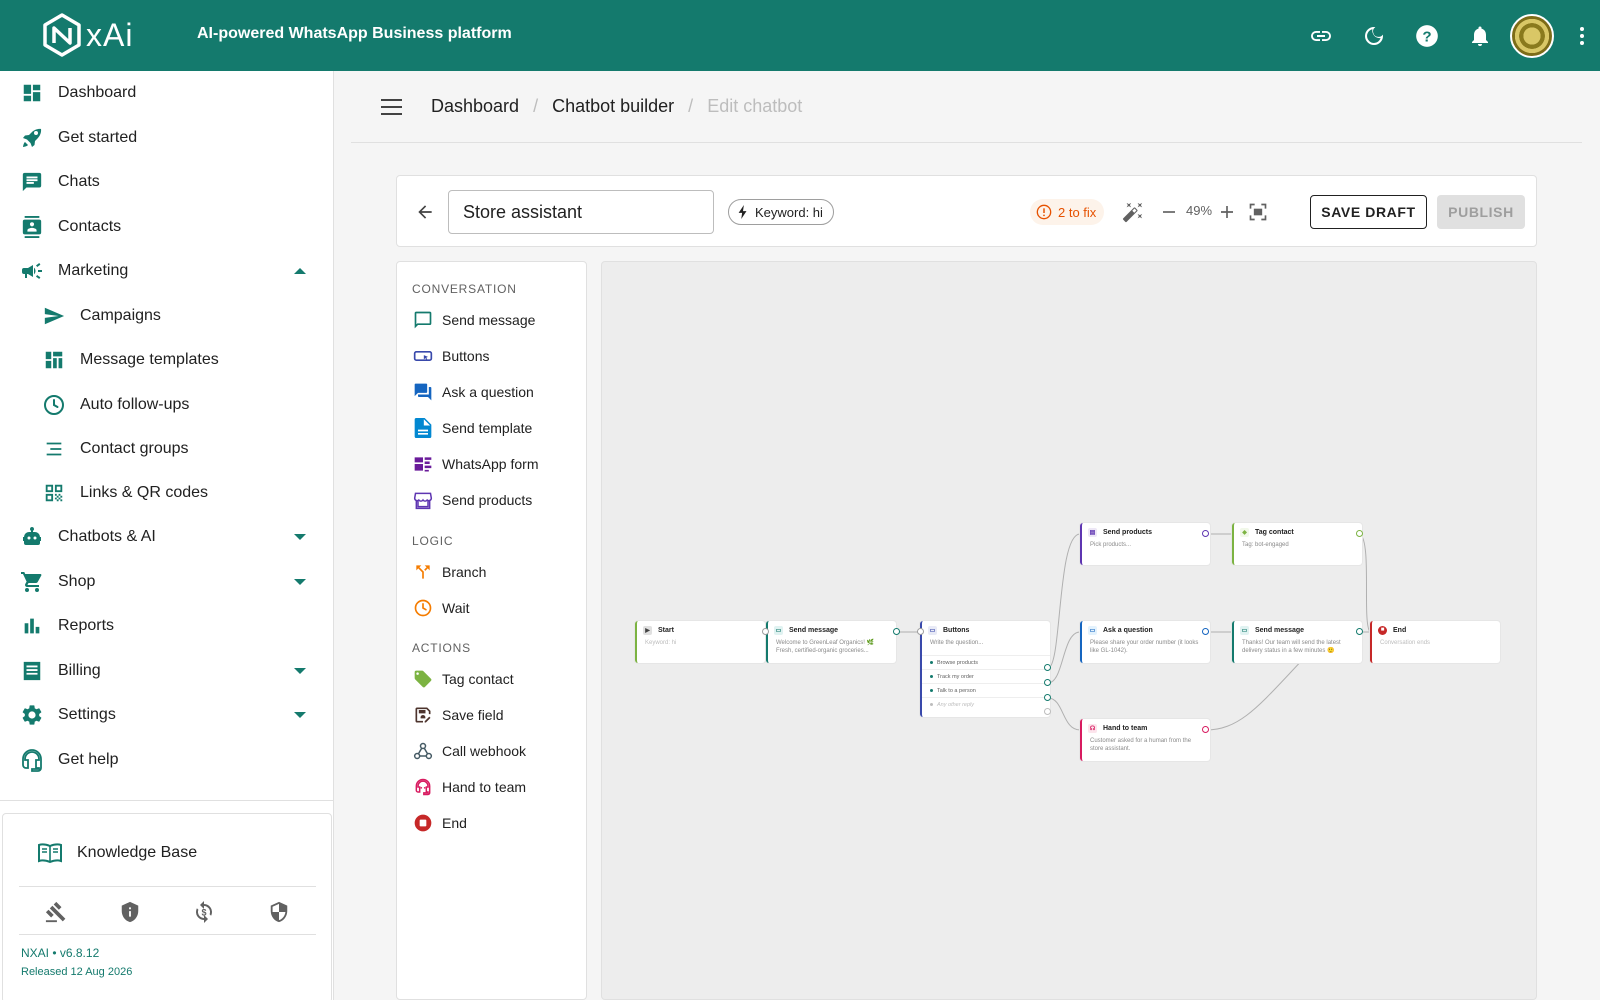  What do you see at coordinates (354, 33) in the screenshot?
I see `app-tagline: AI-powered WhatsApp Business platform` at bounding box center [354, 33].